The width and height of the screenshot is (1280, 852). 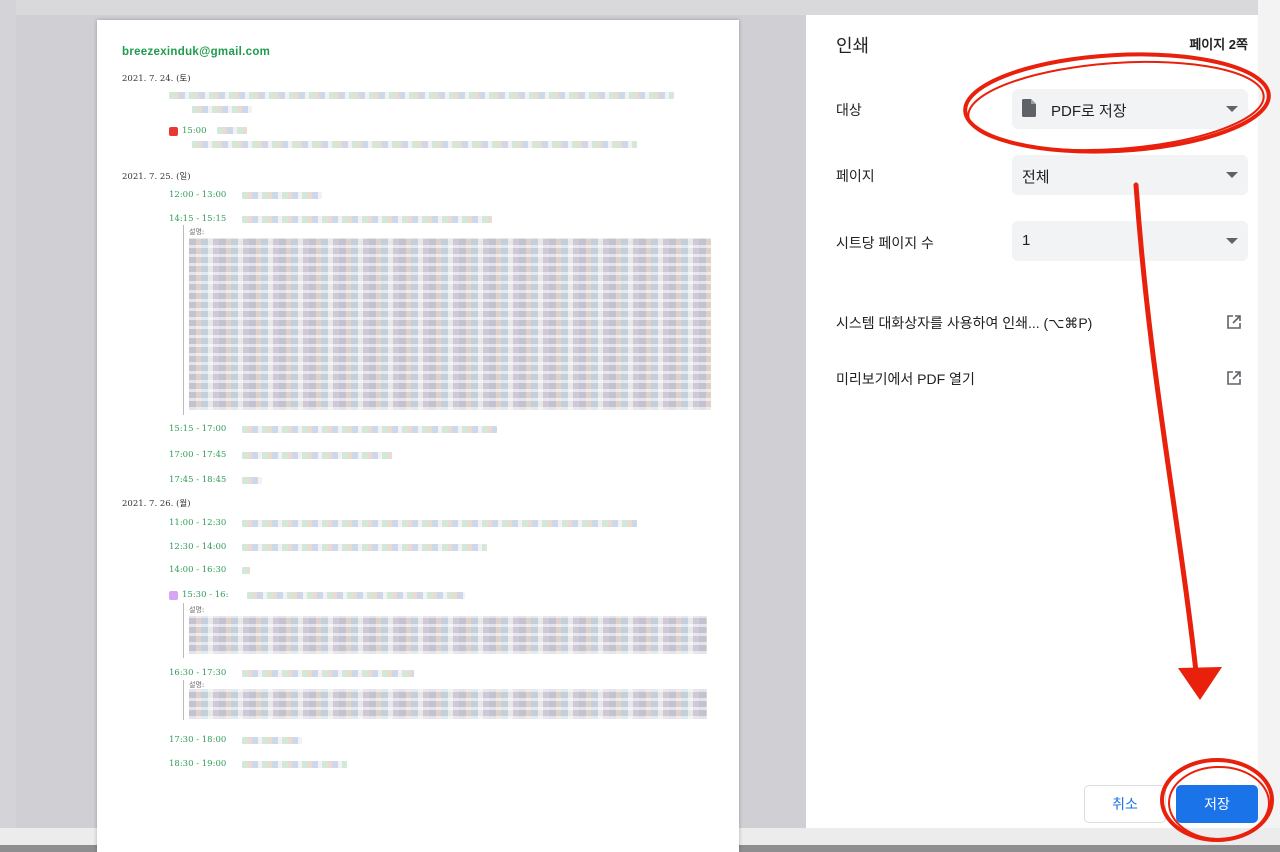 What do you see at coordinates (1125, 804) in the screenshot?
I see `cancel-button: 취소` at bounding box center [1125, 804].